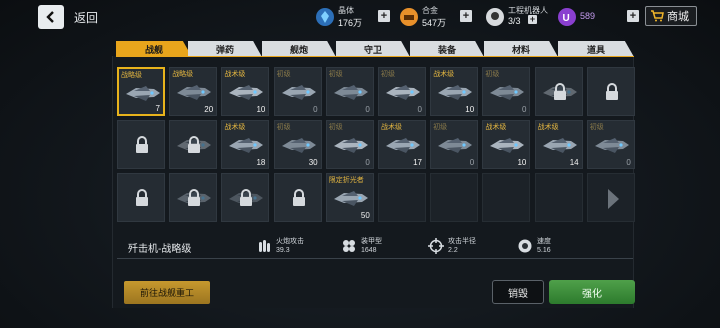 The height and width of the screenshot is (328, 720). What do you see at coordinates (384, 16) in the screenshot?
I see `add-crystal-button: +` at bounding box center [384, 16].